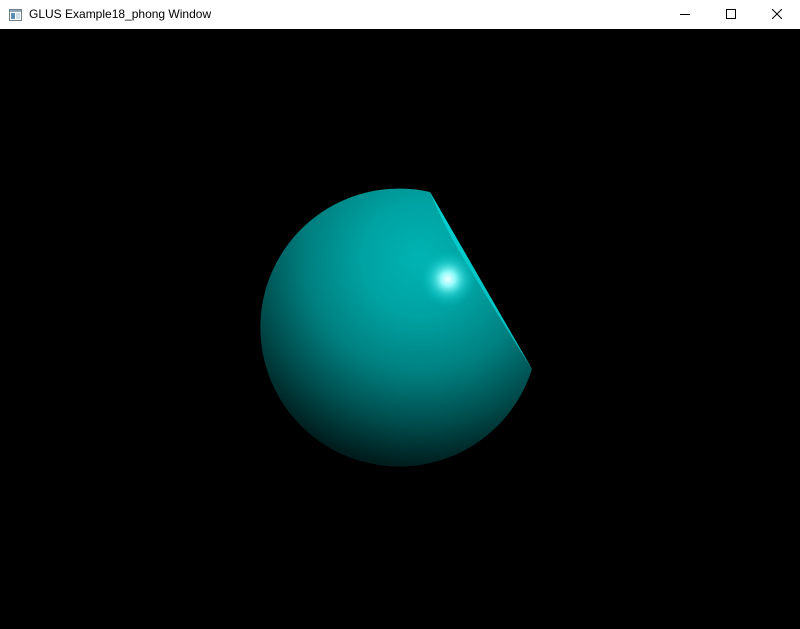 This screenshot has width=800, height=629. I want to click on close-icon, so click(777, 15).